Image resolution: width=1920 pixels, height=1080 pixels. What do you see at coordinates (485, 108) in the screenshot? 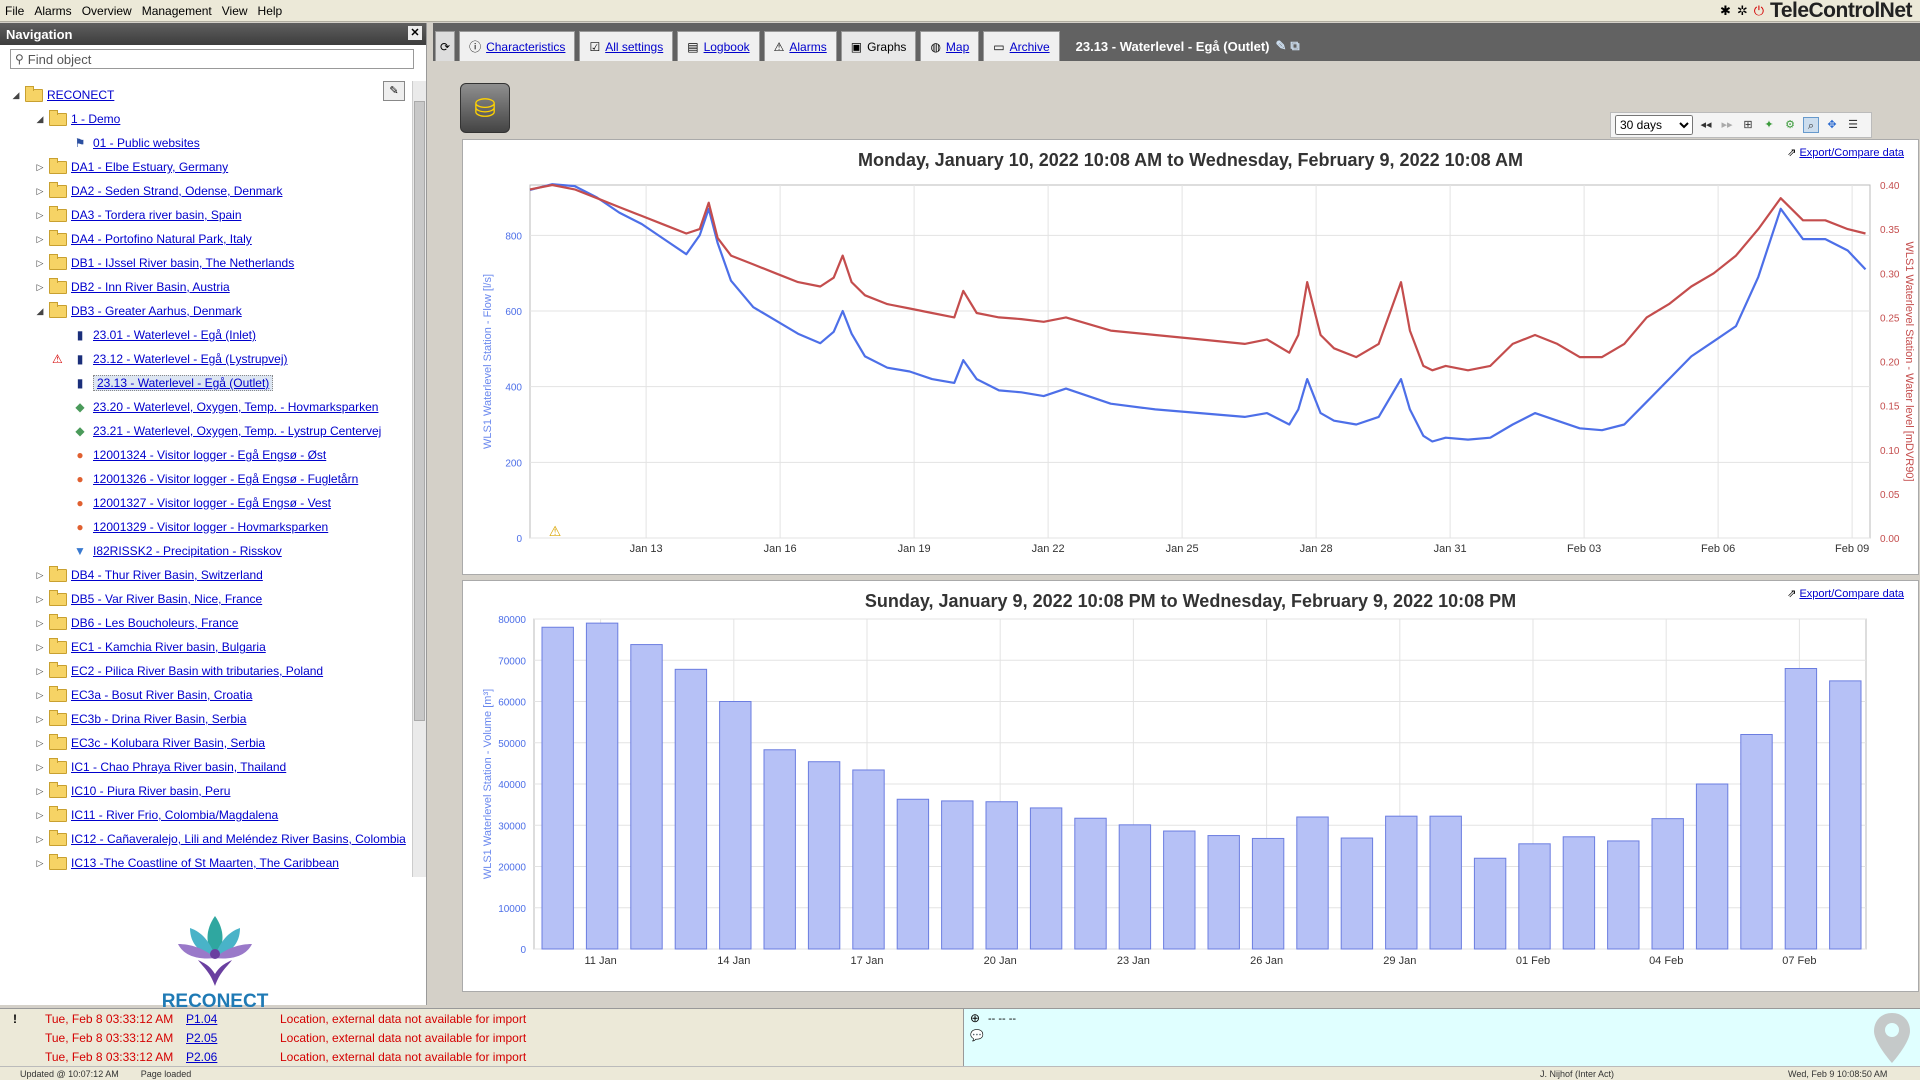
I see `device-icon: ⛁` at bounding box center [485, 108].